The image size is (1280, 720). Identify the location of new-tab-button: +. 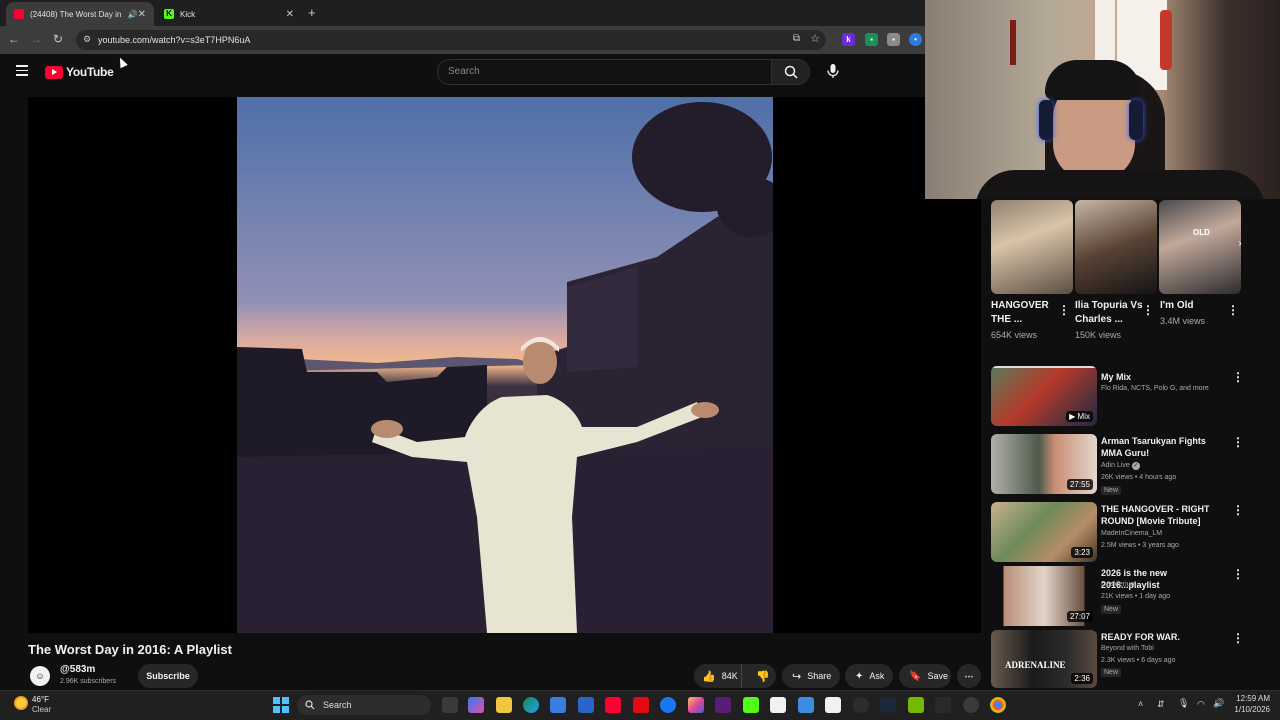
(312, 12).